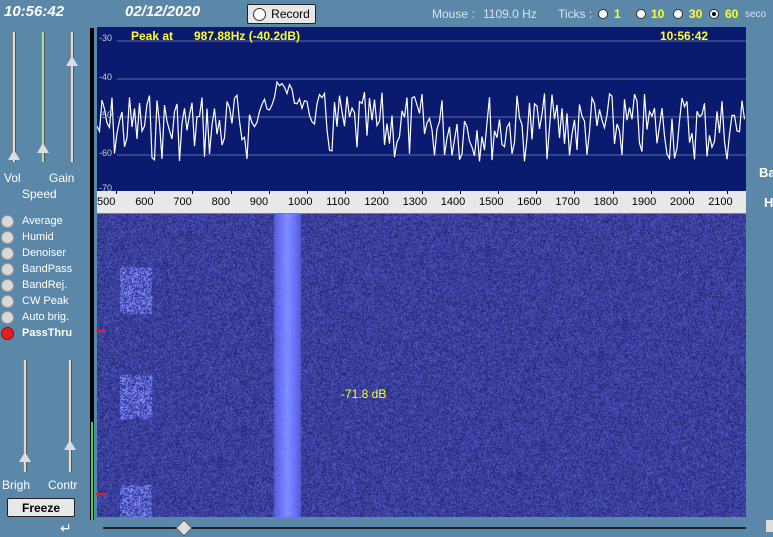 Image resolution: width=773 pixels, height=537 pixels. What do you see at coordinates (34, 11) in the screenshot?
I see `clock-time: 10:56:42` at bounding box center [34, 11].